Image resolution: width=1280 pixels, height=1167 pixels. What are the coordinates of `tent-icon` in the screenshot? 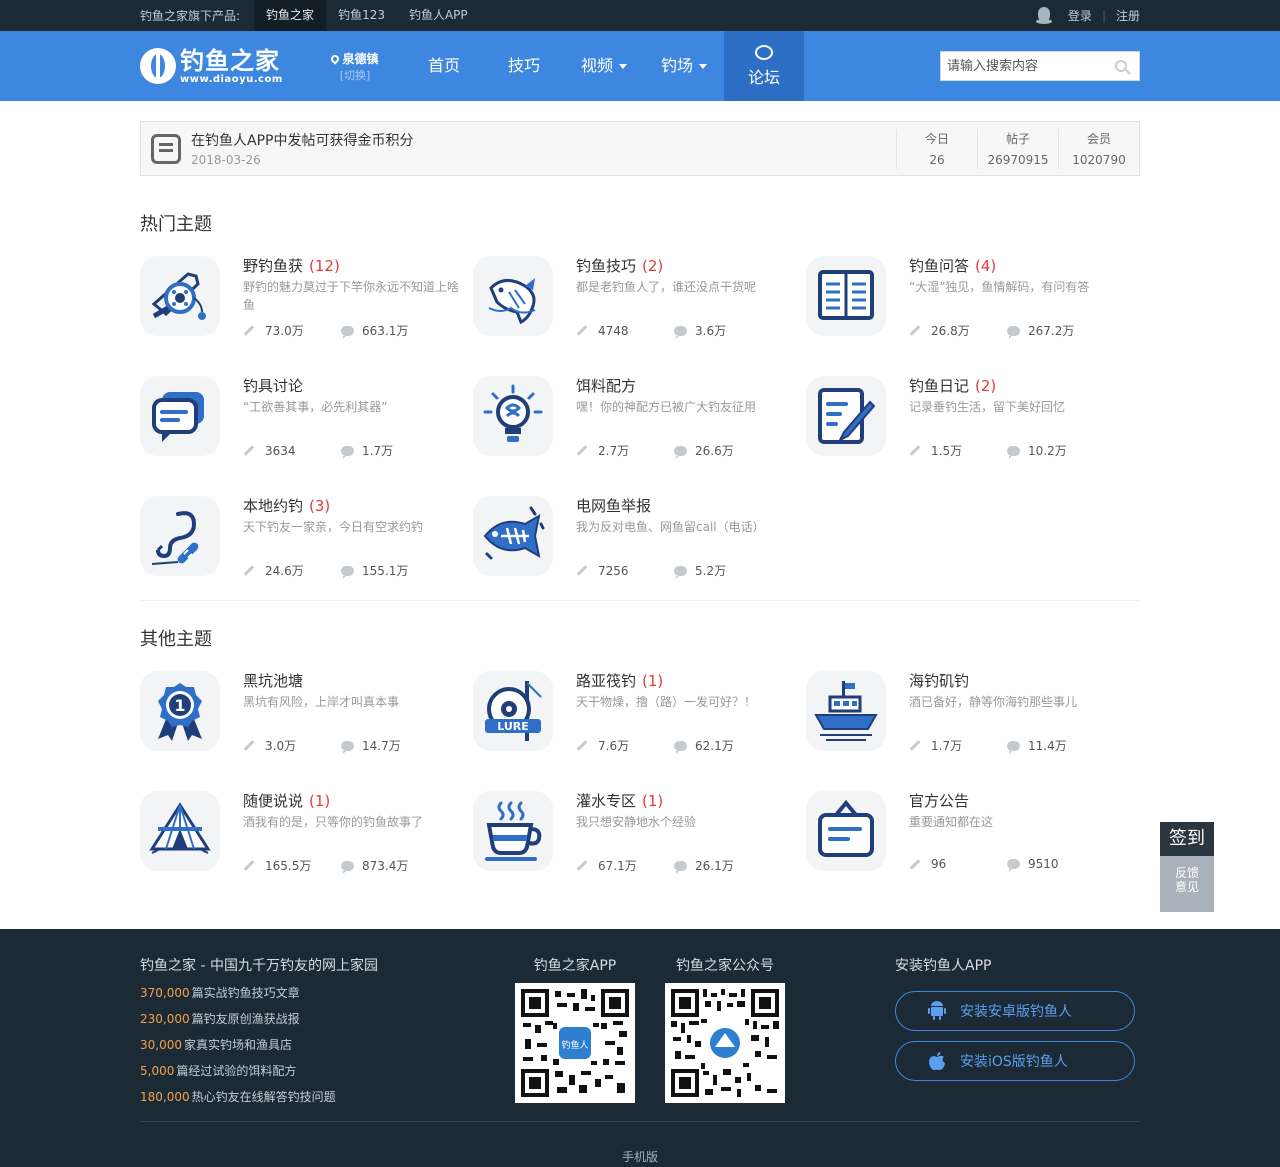 It's located at (180, 831).